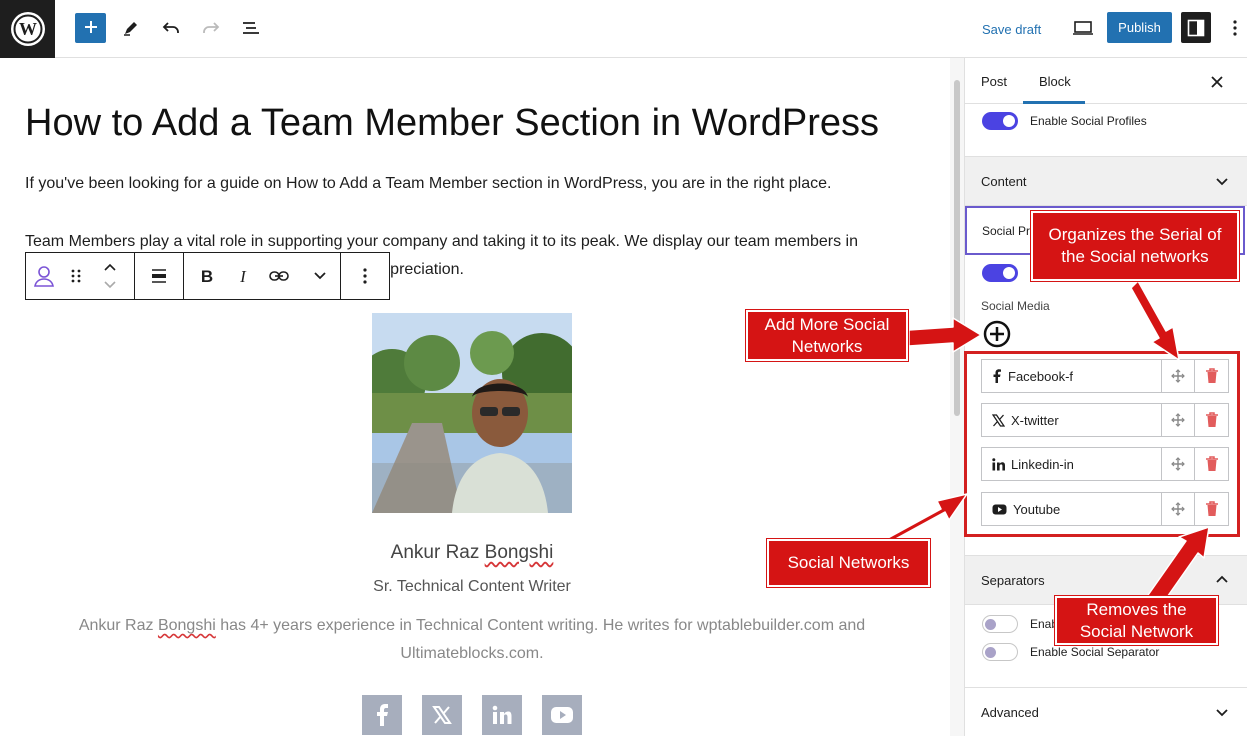 The width and height of the screenshot is (1247, 736). I want to click on member-photo-image, so click(472, 413).